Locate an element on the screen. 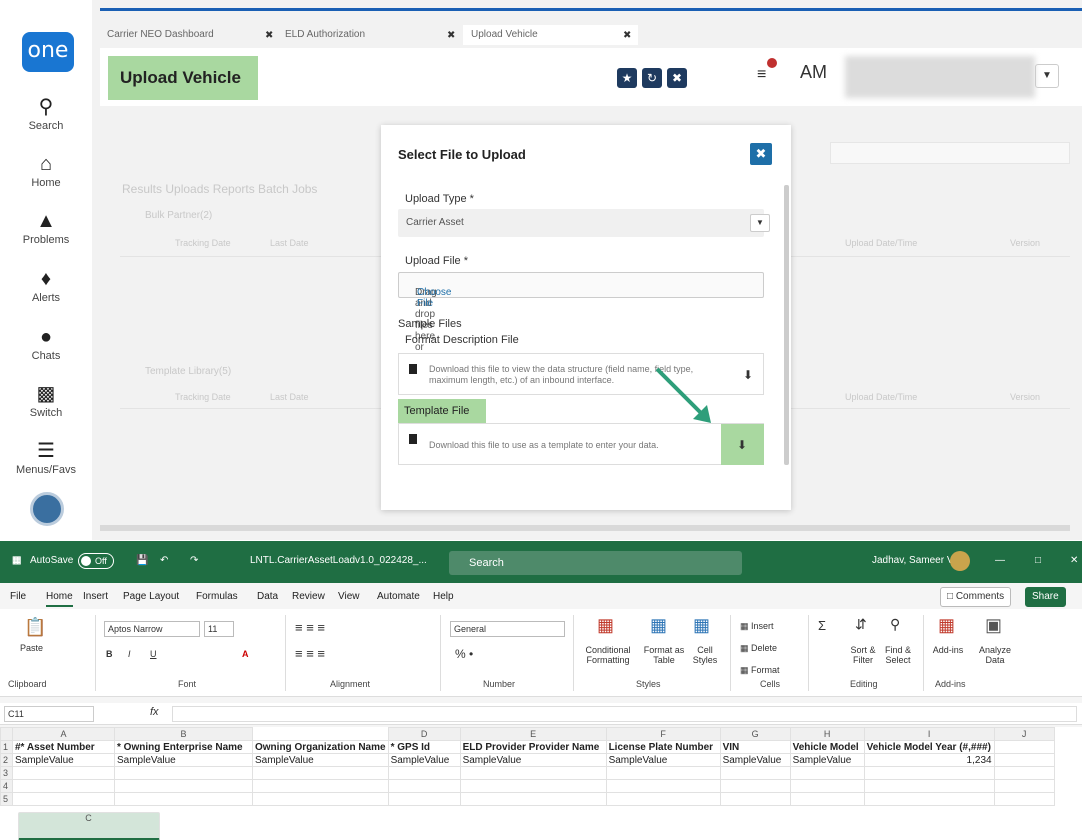 The height and width of the screenshot is (840, 1082). horizontal-scrollbar is located at coordinates (585, 528).